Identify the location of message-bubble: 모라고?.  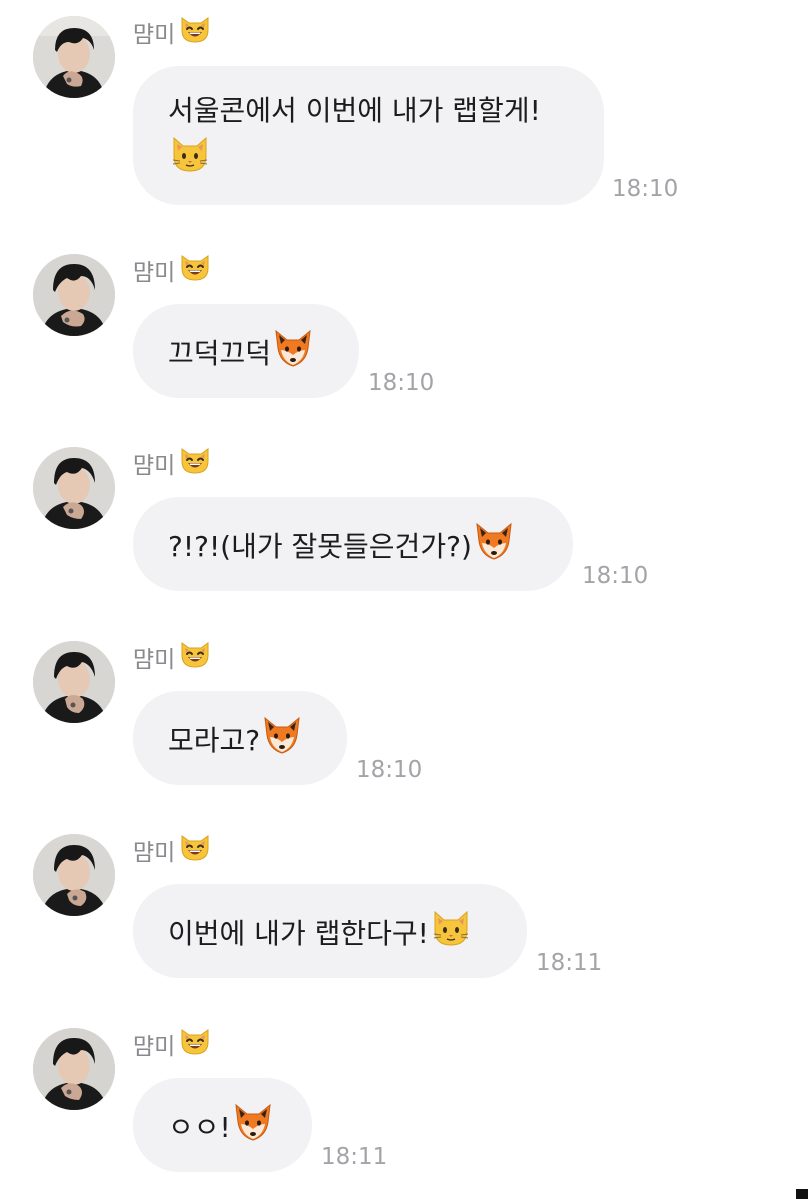
(240, 738).